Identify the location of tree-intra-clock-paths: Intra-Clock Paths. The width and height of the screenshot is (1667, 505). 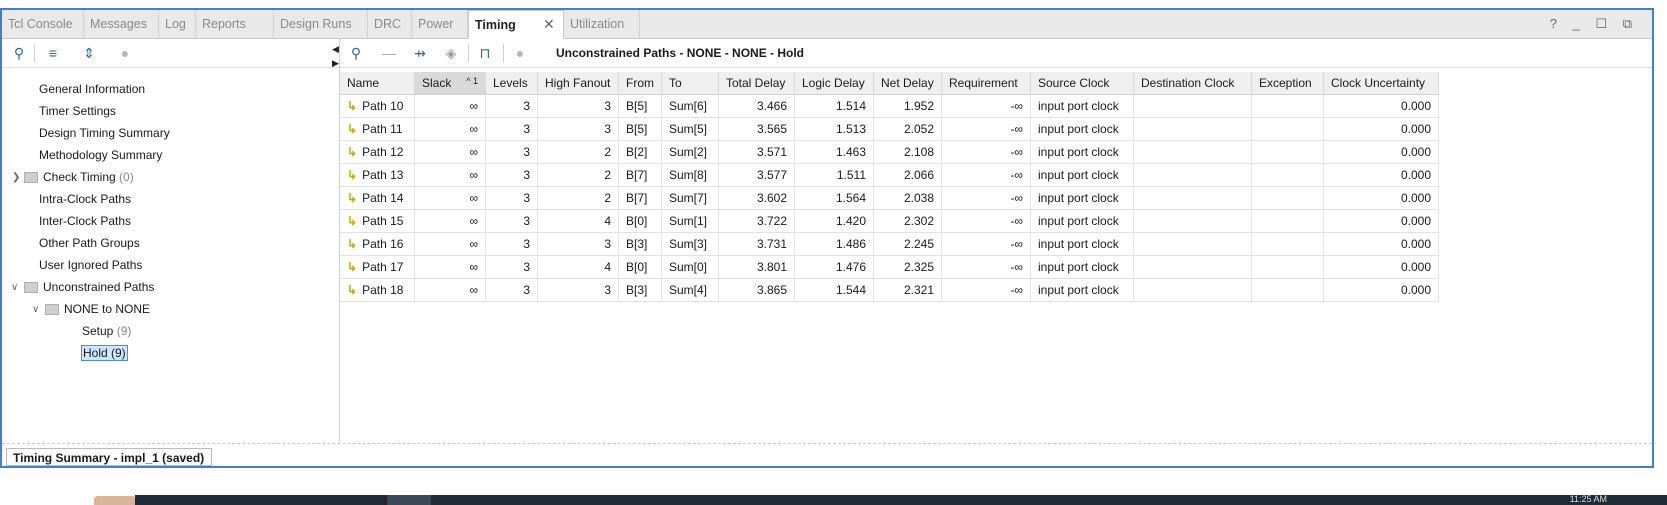
(85, 199).